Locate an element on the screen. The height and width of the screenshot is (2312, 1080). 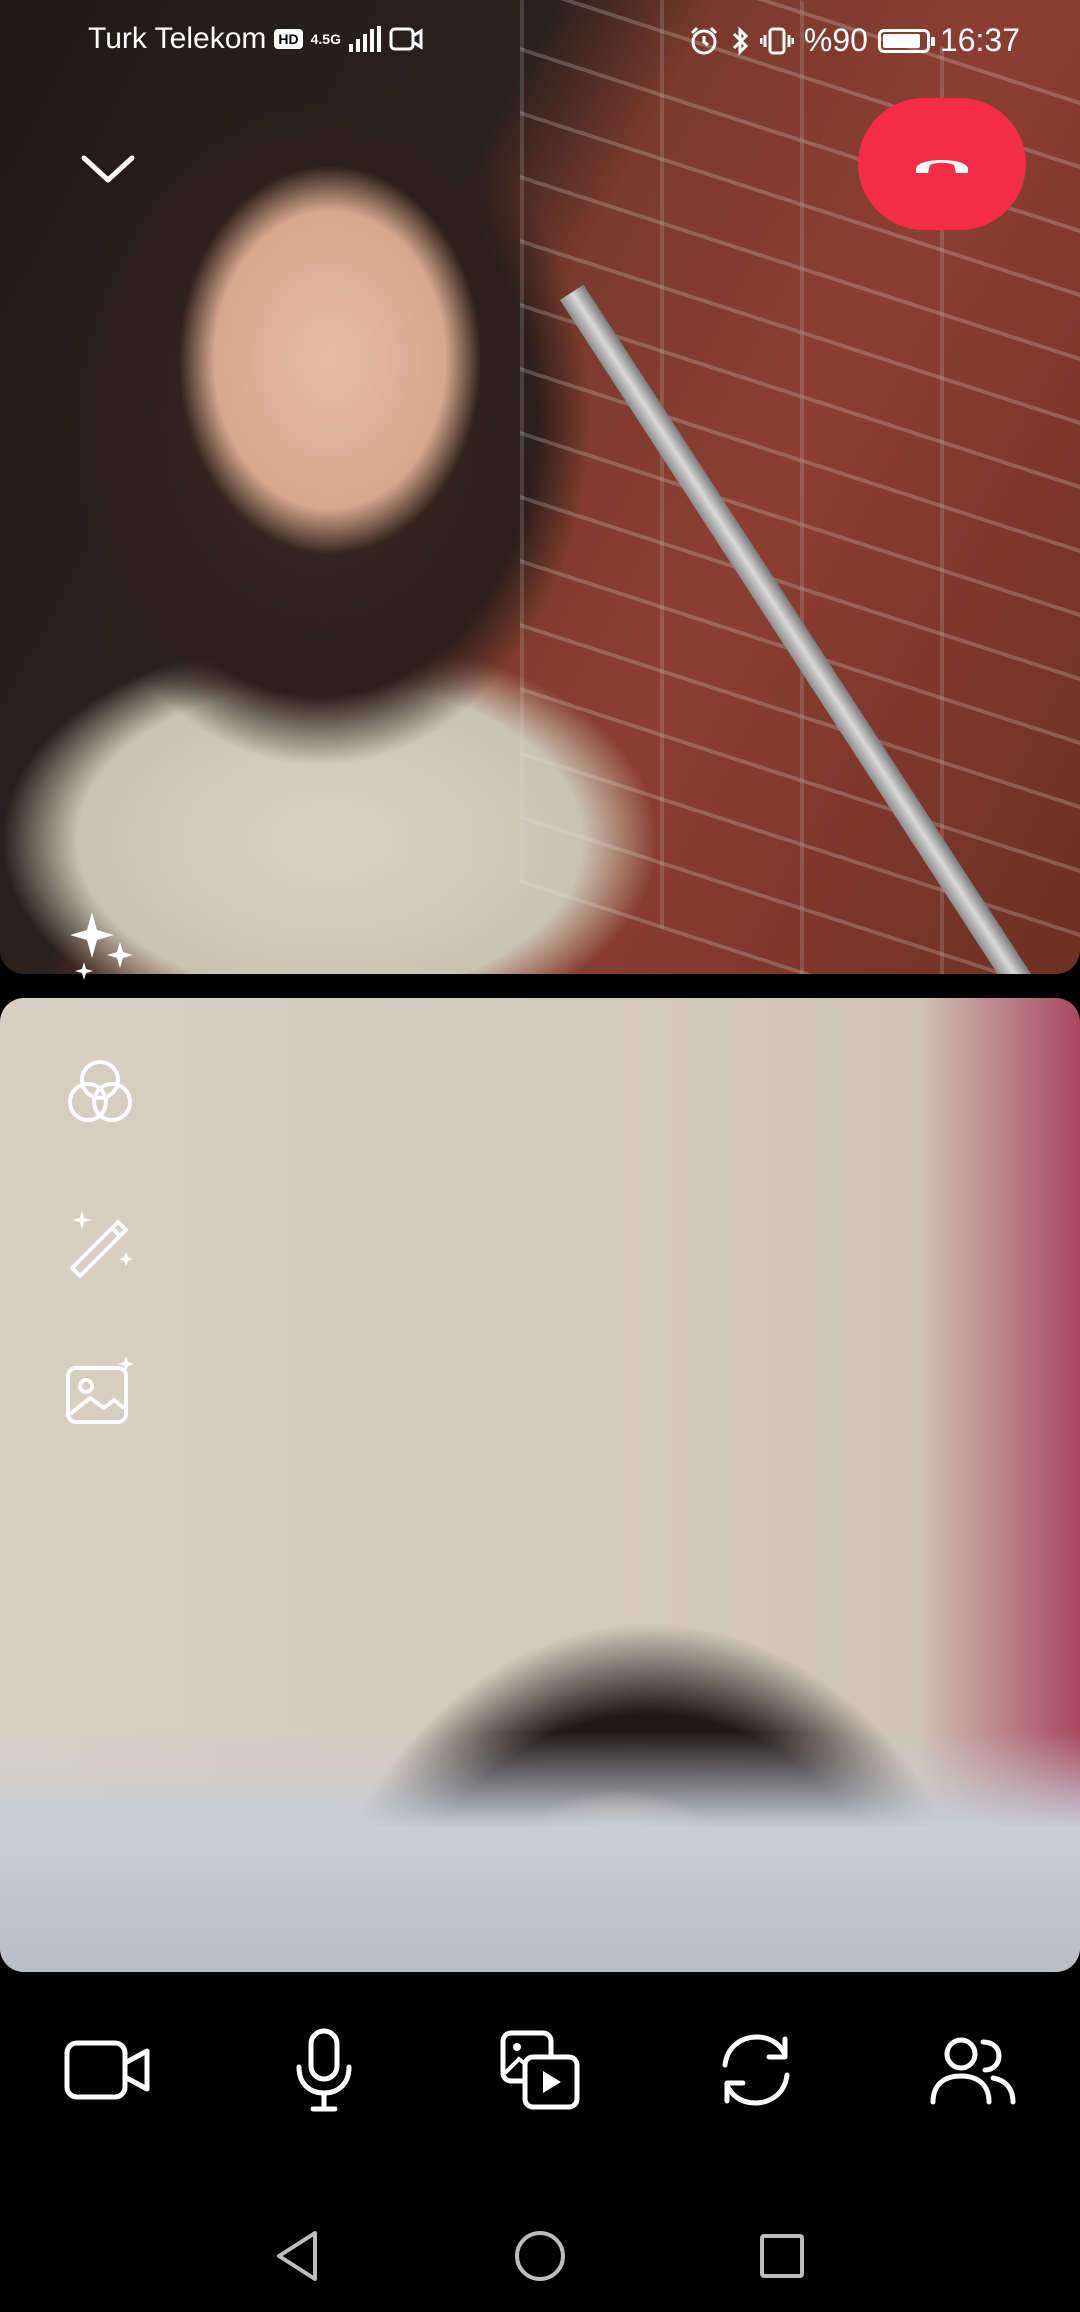
collapse-button is located at coordinates (108, 168).